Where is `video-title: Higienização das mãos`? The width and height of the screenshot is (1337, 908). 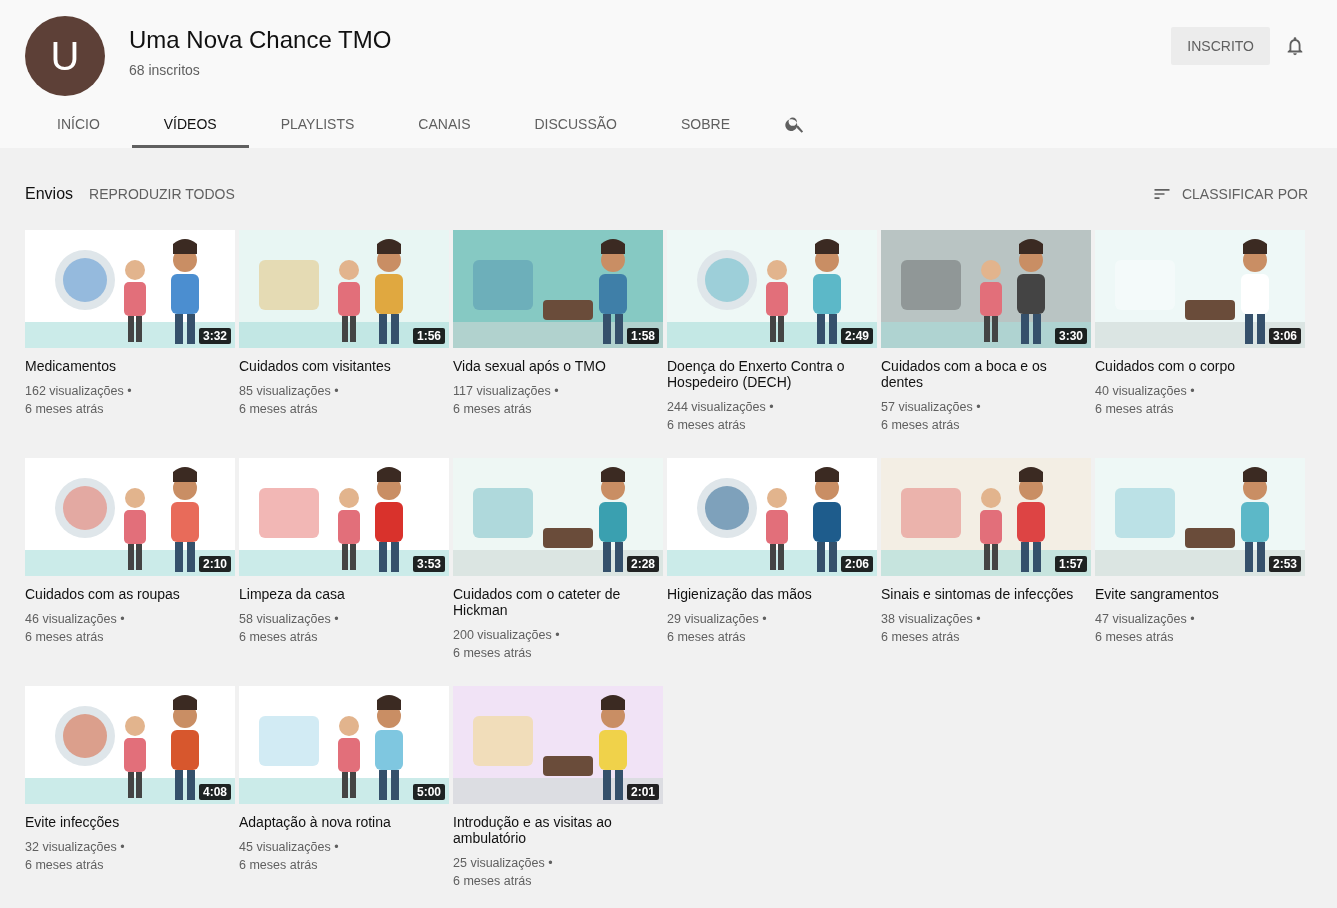 video-title: Higienização das mãos is located at coordinates (772, 594).